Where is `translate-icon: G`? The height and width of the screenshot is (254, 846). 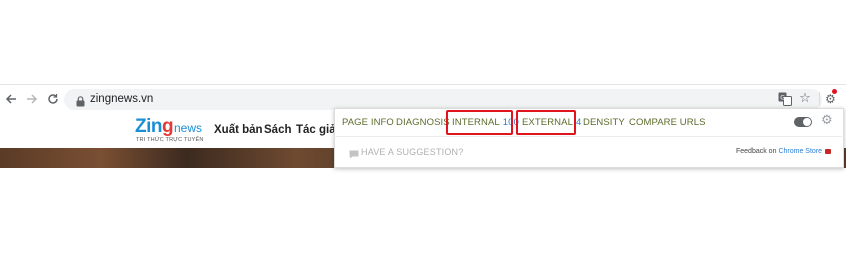 translate-icon: G is located at coordinates (785, 99).